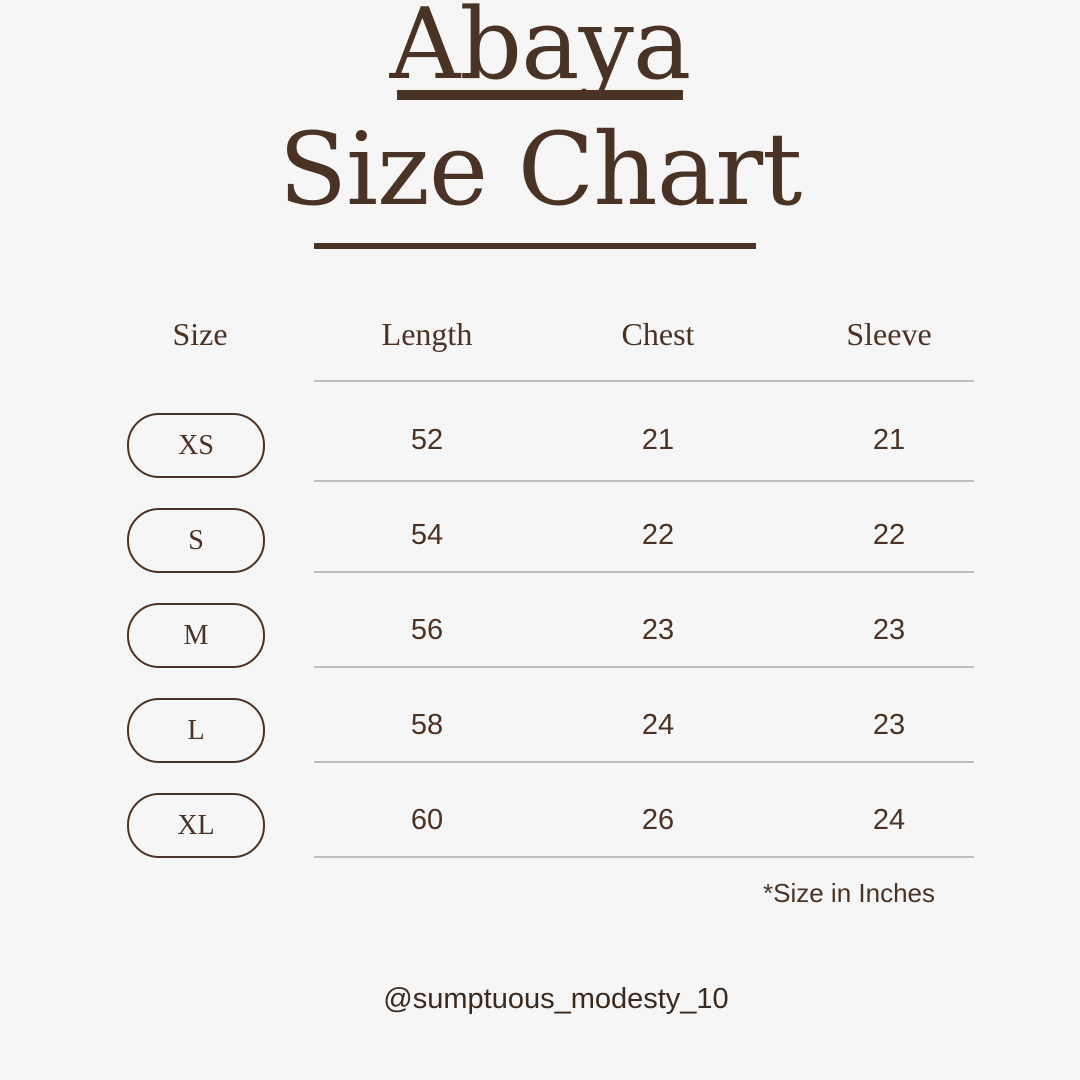  I want to click on header-chest: Chest, so click(658, 334).